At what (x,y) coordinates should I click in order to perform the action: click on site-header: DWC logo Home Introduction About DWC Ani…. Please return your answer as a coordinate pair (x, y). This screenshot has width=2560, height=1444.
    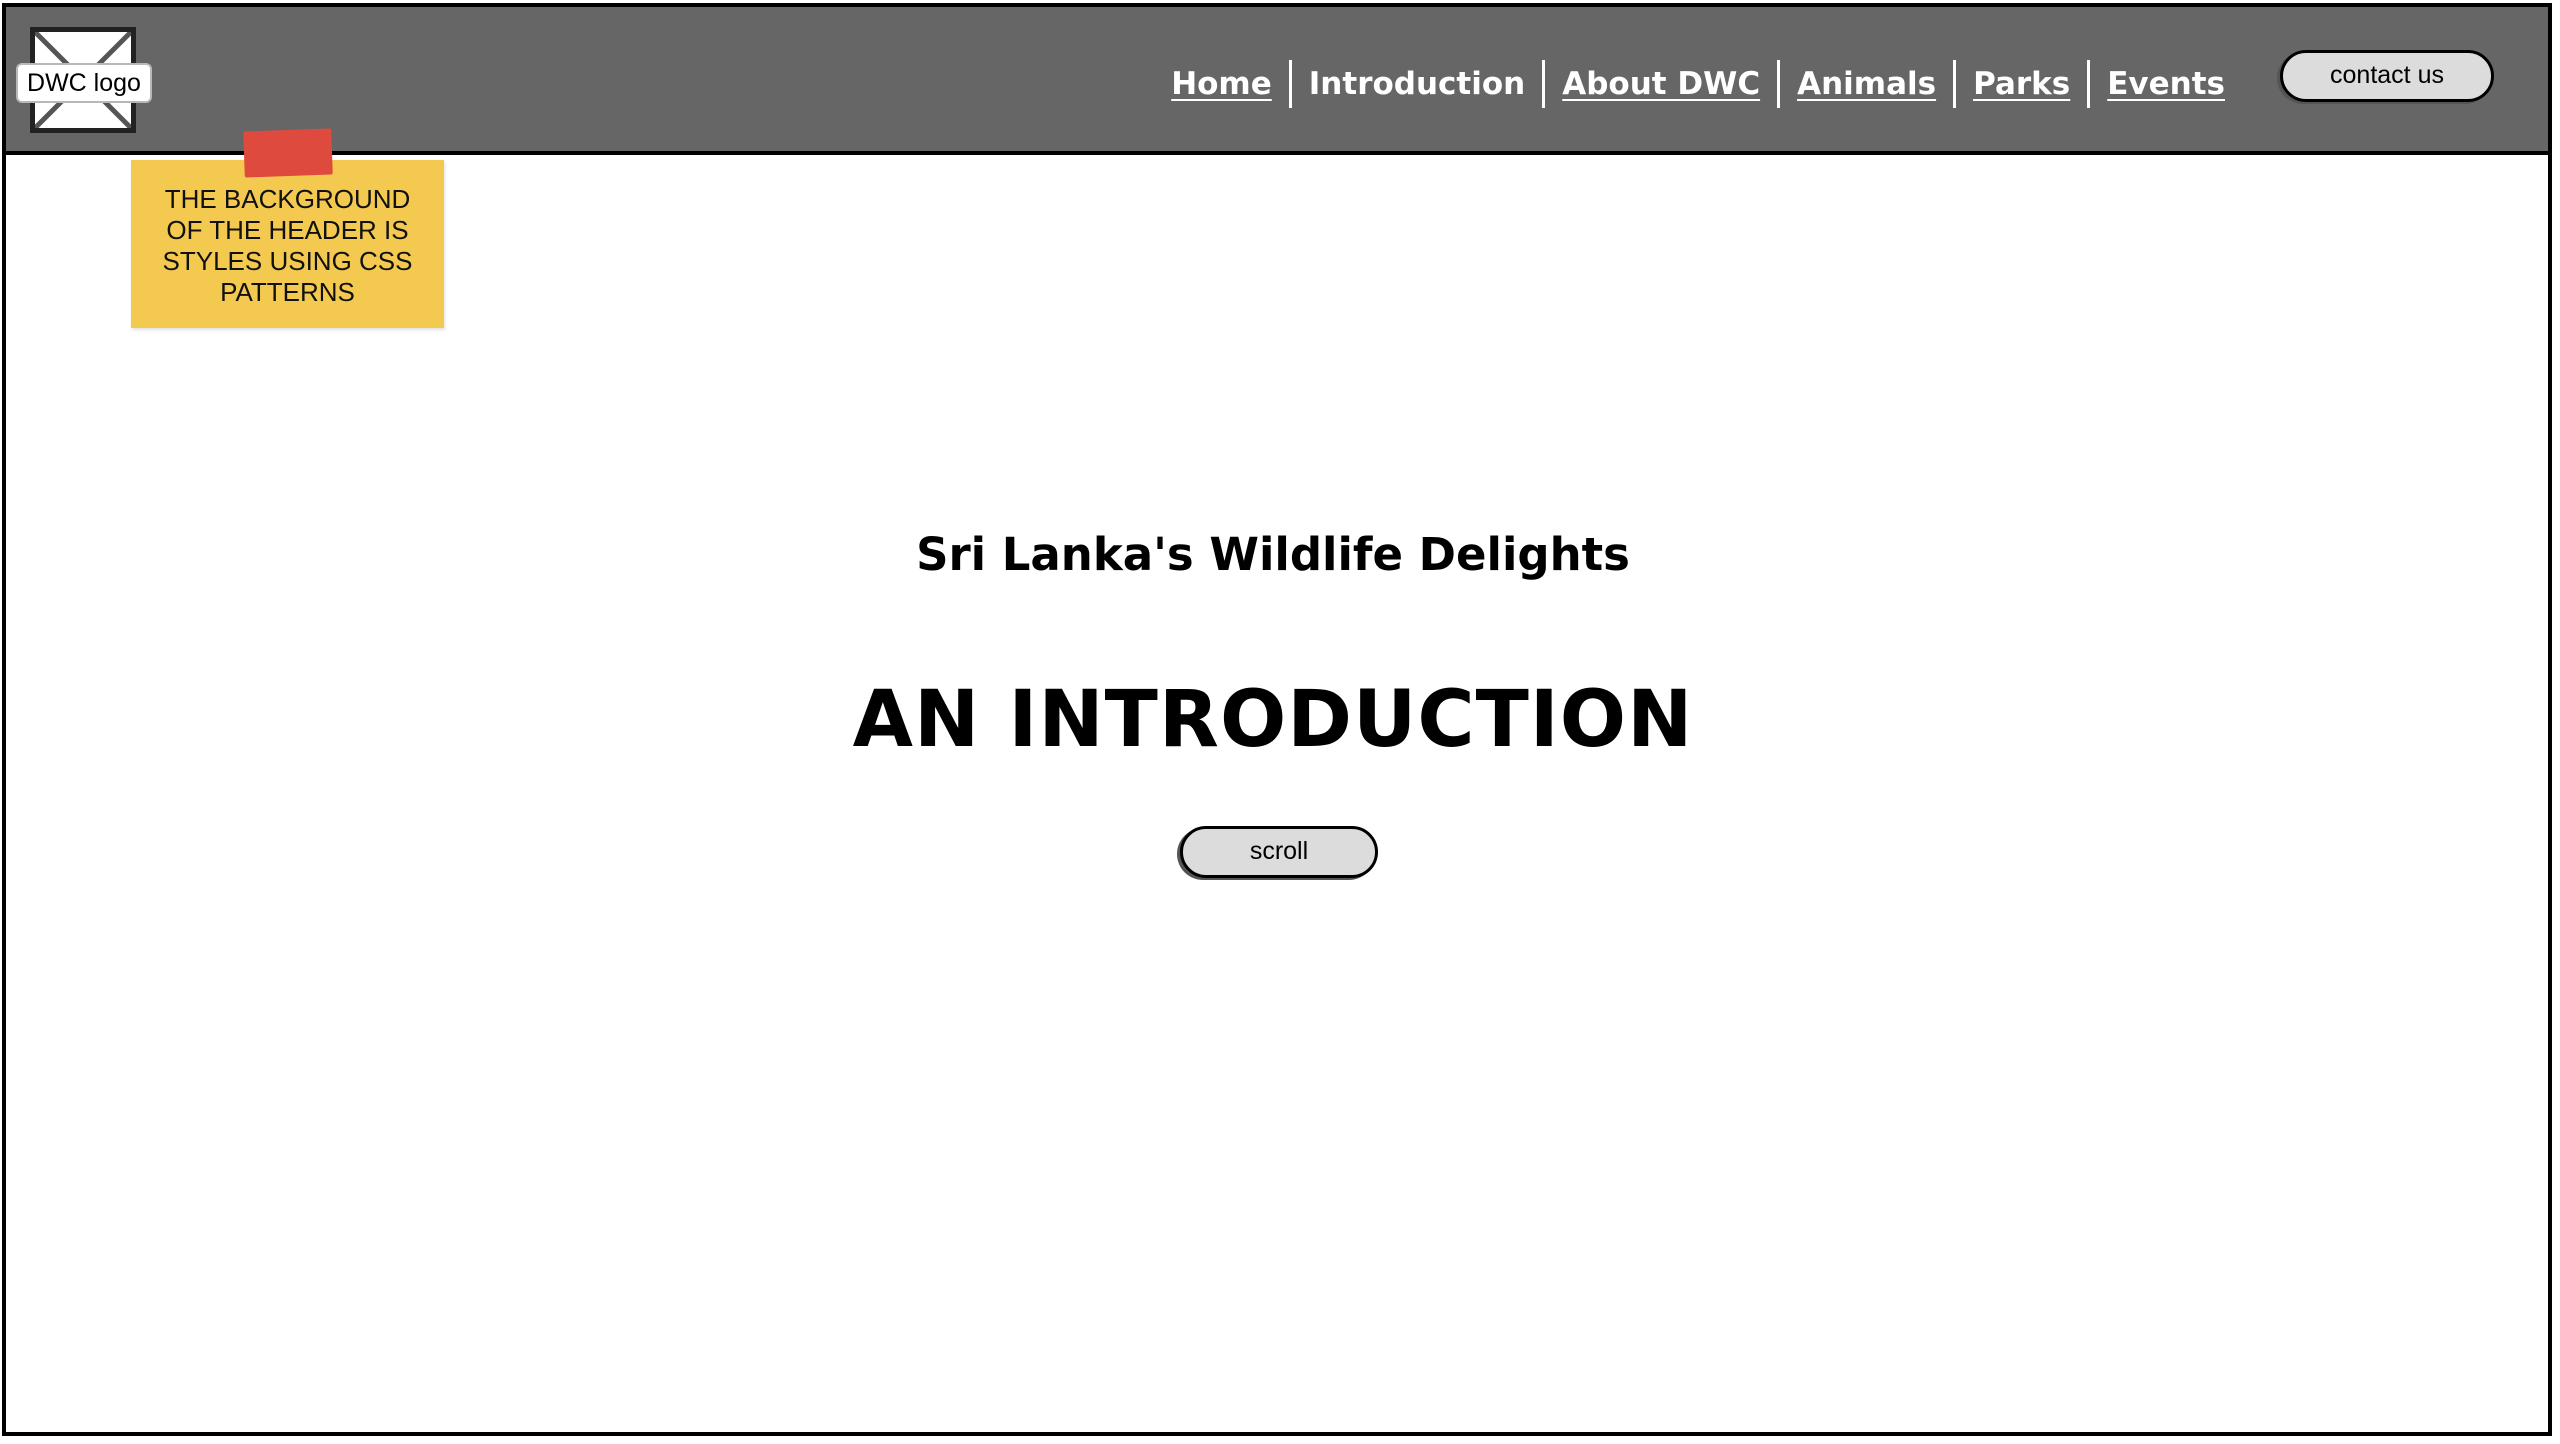
    Looking at the image, I should click on (1277, 79).